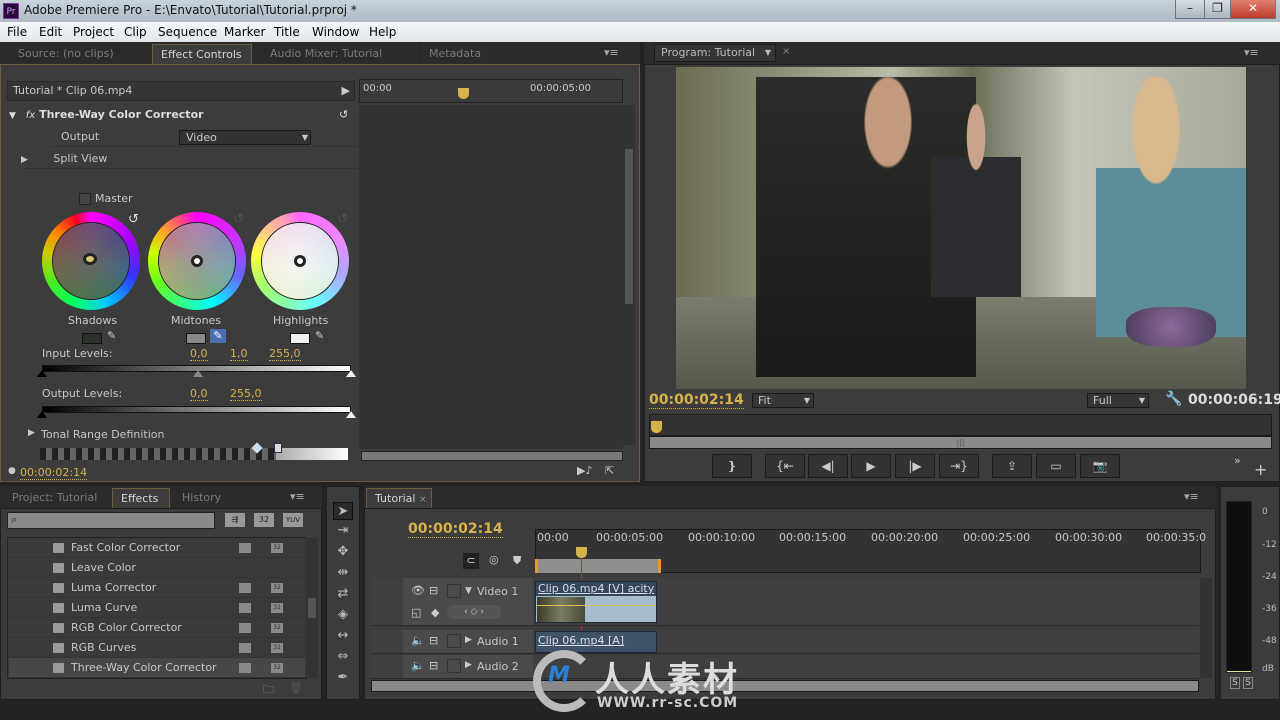  Describe the element at coordinates (319, 335) in the screenshot. I see `highlights-eyedropper-icon: ✎` at that location.